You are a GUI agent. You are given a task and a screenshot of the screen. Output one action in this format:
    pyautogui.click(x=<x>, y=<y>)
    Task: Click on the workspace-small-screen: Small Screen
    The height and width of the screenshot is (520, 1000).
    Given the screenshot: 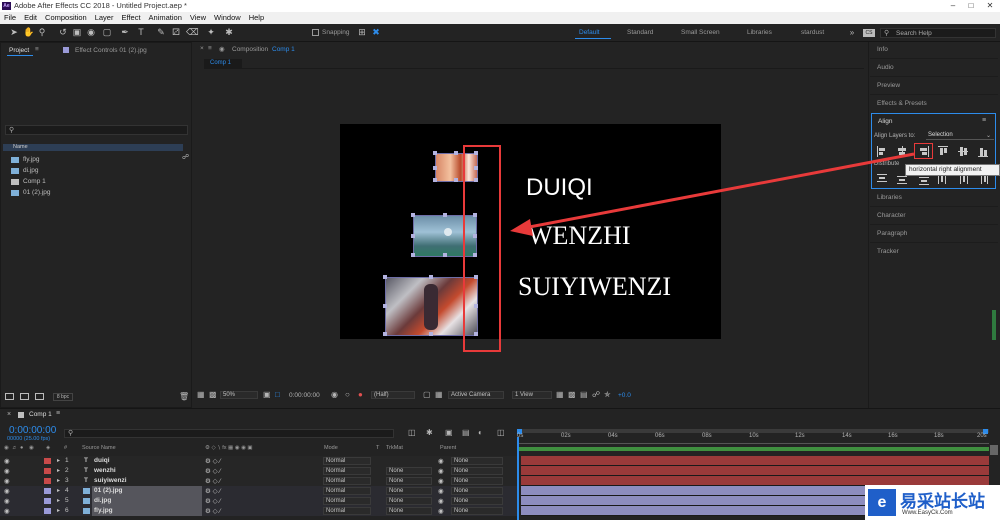 What is the action you would take?
    pyautogui.click(x=700, y=32)
    